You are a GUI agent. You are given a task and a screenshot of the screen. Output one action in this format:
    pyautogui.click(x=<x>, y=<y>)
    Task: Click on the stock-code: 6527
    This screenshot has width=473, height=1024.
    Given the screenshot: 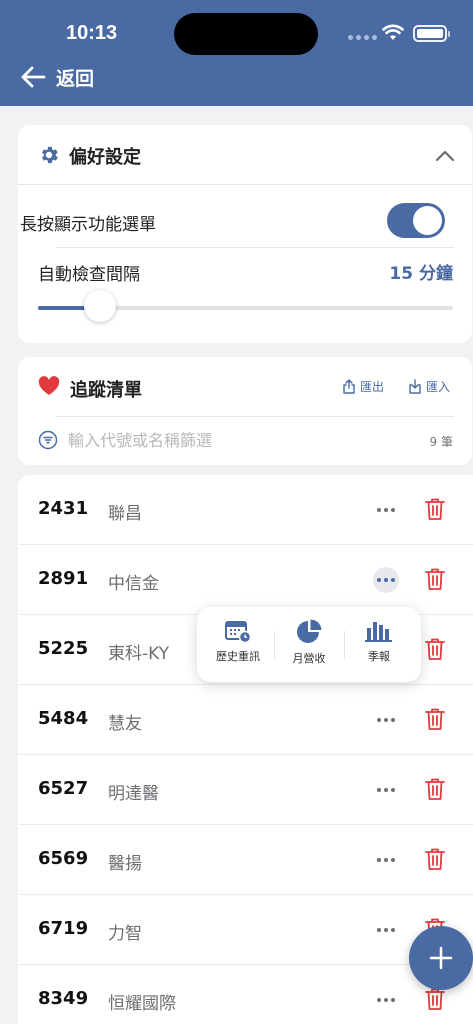 What is the action you would take?
    pyautogui.click(x=63, y=788)
    